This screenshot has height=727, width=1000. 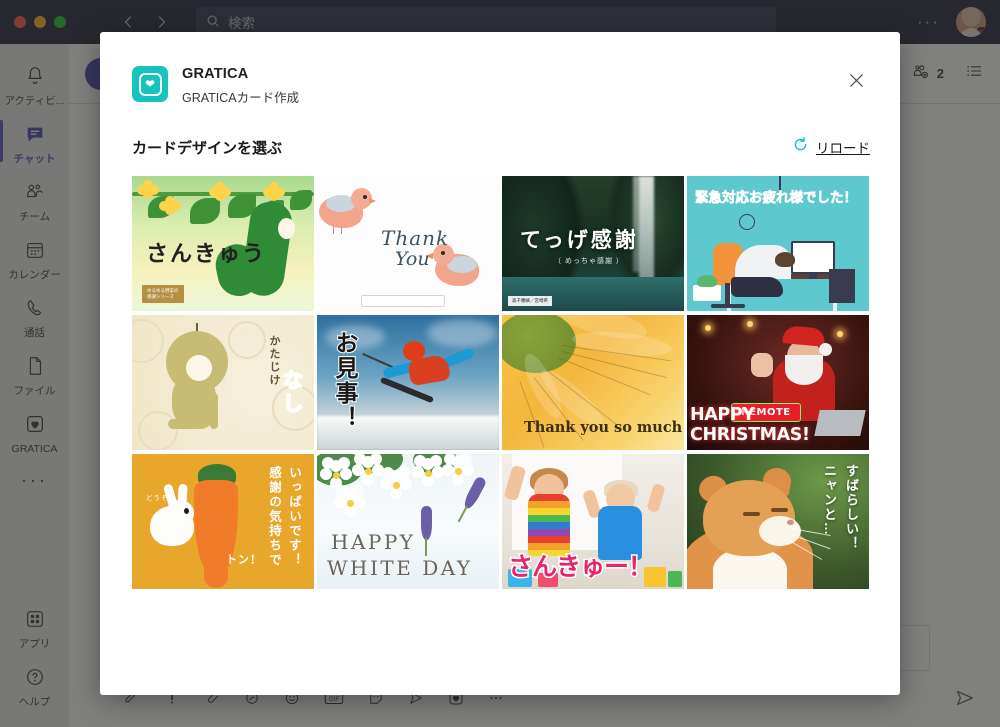 What do you see at coordinates (223, 521) in the screenshot?
I see `card-rabbit: どうぞ トン！ 感謝の気持ちで いっぱいです！` at bounding box center [223, 521].